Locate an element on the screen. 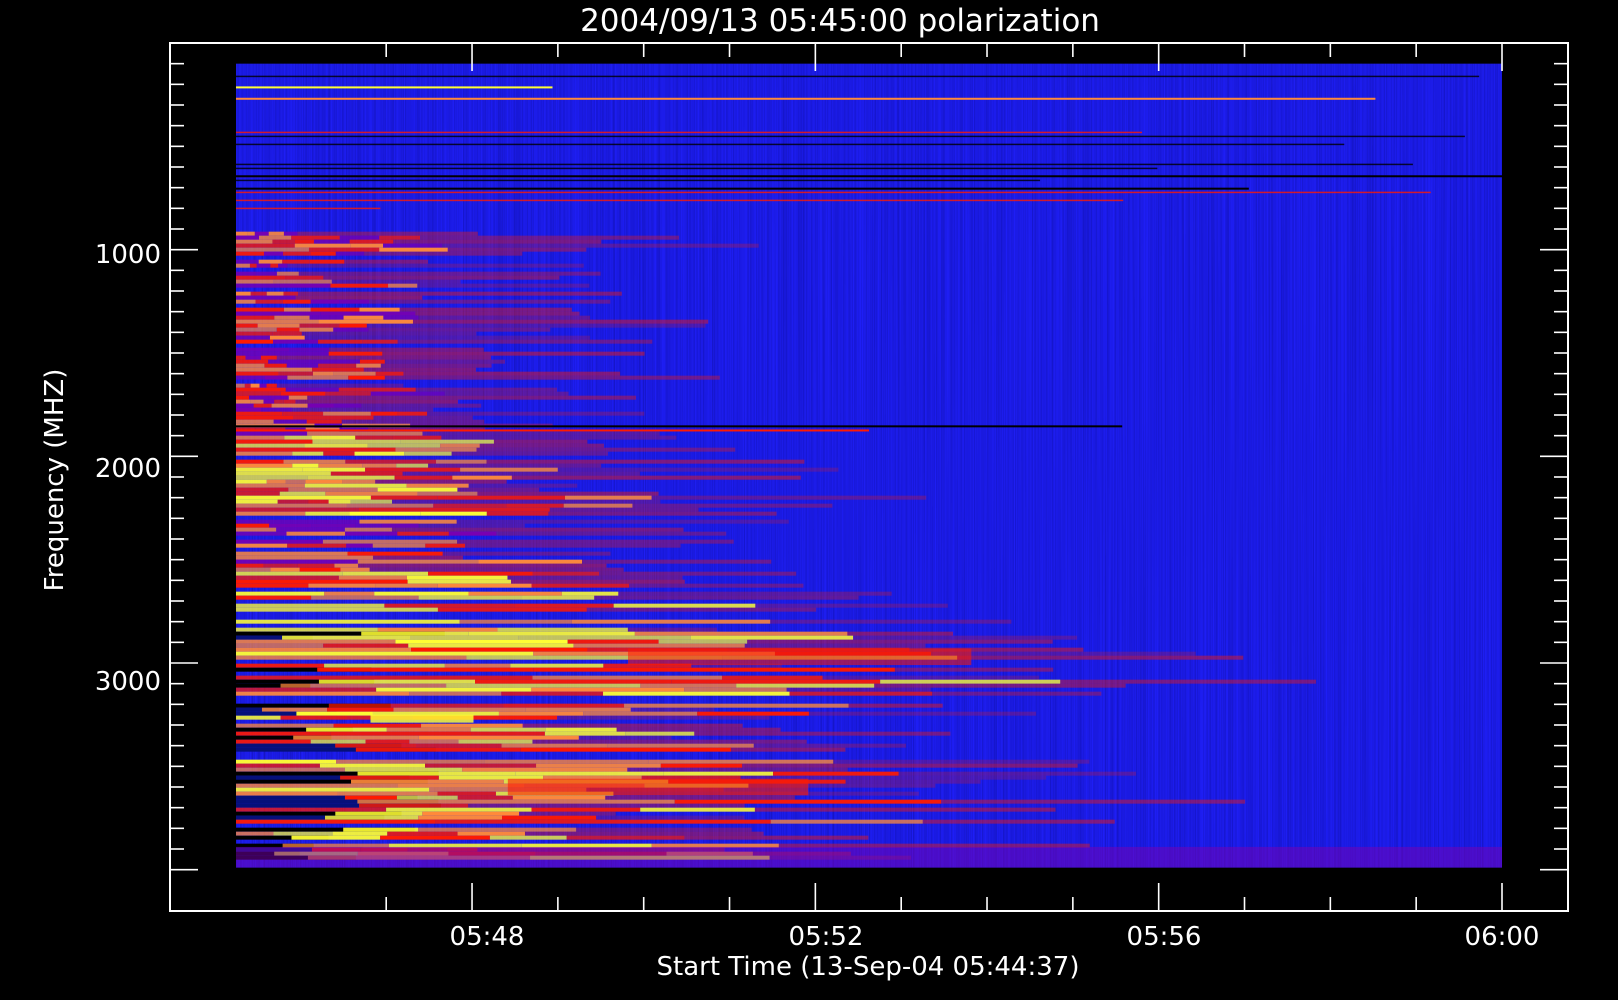  x-axis-label: Start Time (13-Sep-04 05:44:37) is located at coordinates (868, 967).